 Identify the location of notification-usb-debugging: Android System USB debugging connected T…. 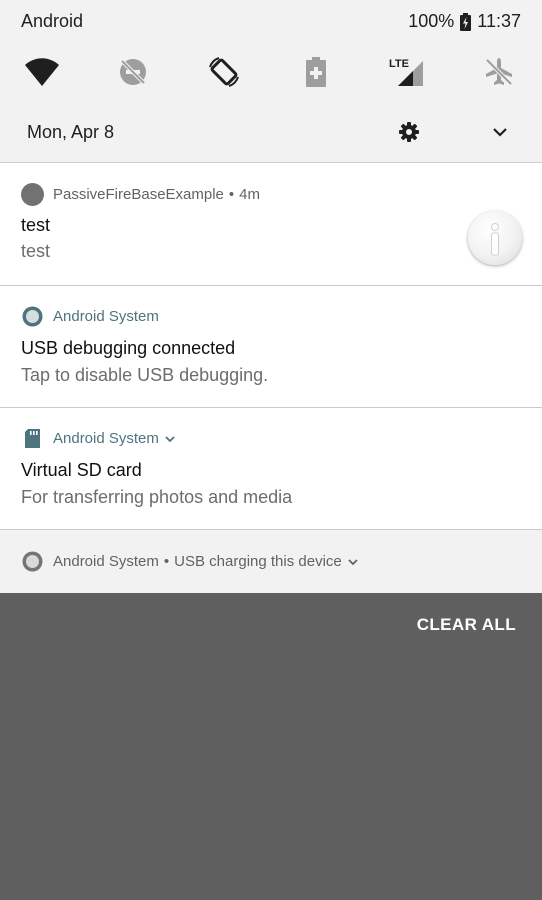
(271, 347).